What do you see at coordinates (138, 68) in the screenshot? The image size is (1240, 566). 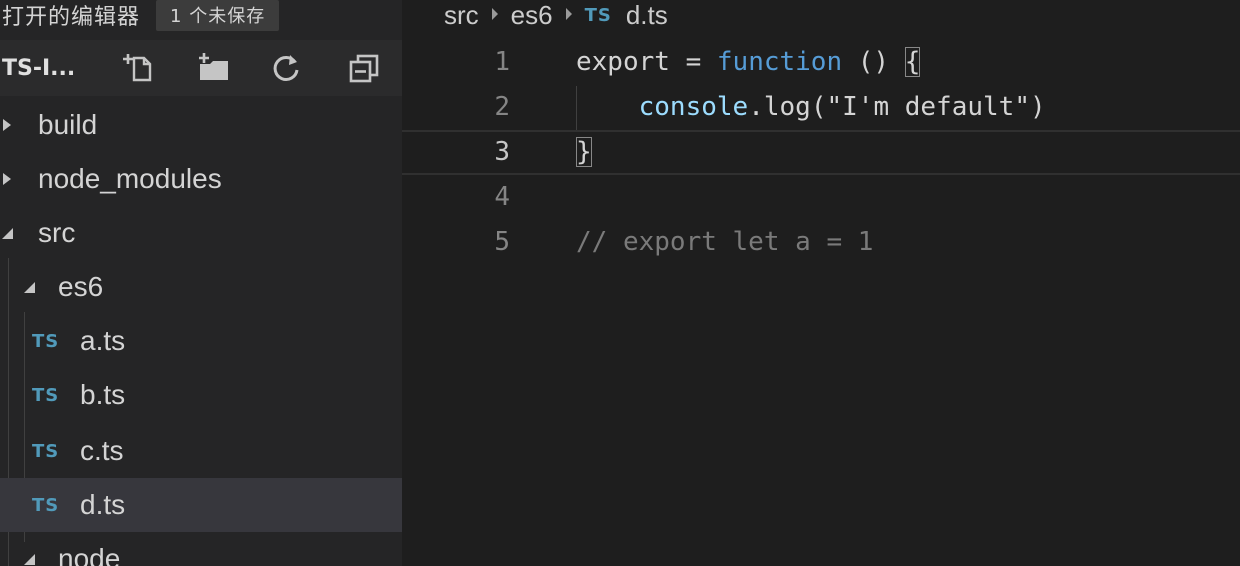 I see `new-file-icon` at bounding box center [138, 68].